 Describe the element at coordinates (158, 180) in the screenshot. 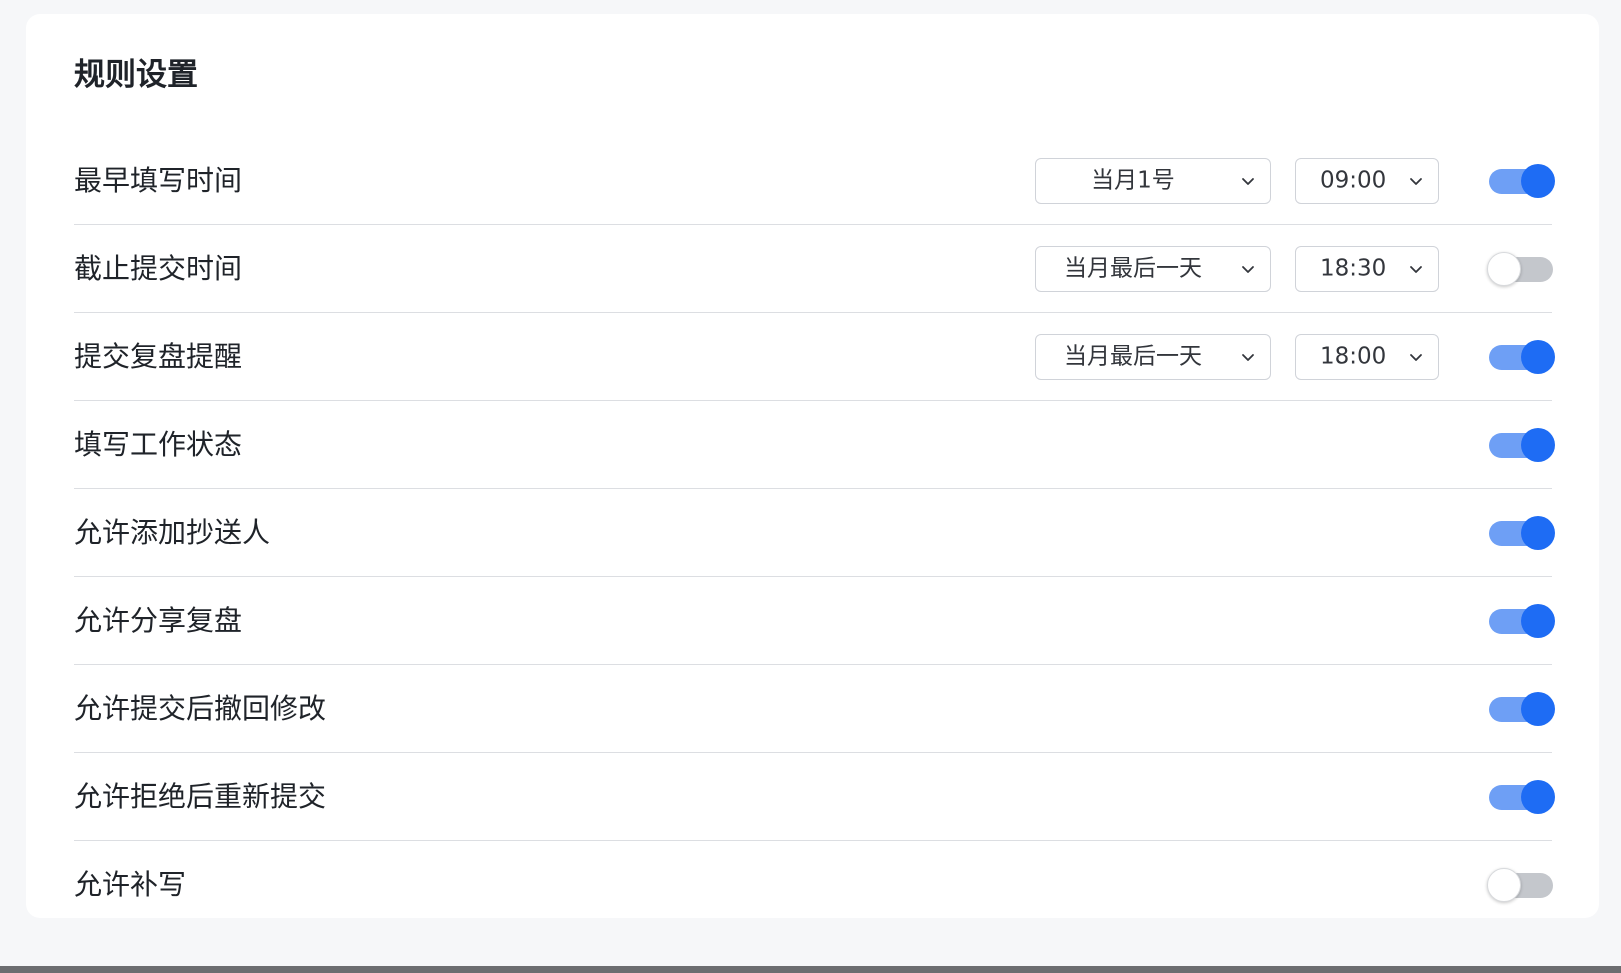

I see `setting-label: 最早填写时间` at that location.